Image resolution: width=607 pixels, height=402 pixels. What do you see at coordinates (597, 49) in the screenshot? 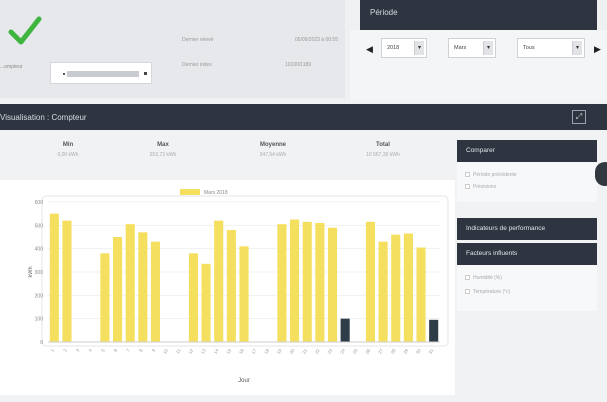
I see `next-period-arrow: ▶` at bounding box center [597, 49].